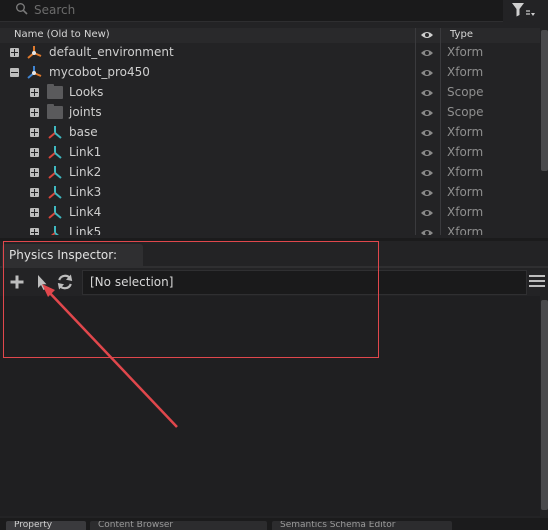 The height and width of the screenshot is (530, 548). What do you see at coordinates (83, 132) in the screenshot?
I see `tree-row-label: base` at bounding box center [83, 132].